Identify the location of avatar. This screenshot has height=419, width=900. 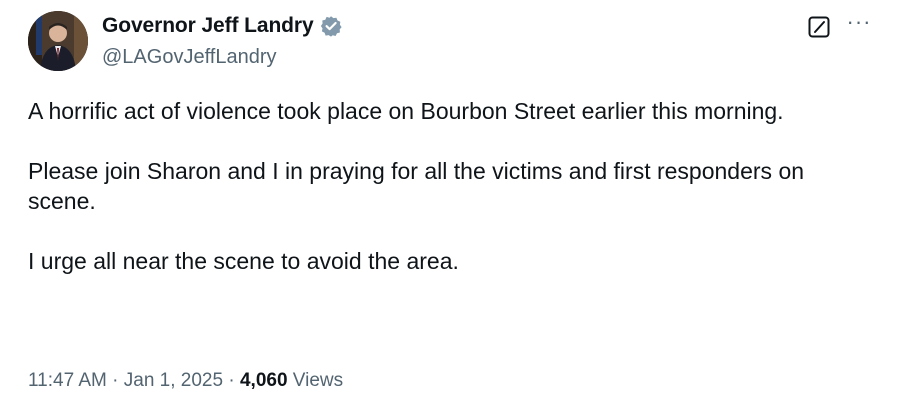
(58, 41).